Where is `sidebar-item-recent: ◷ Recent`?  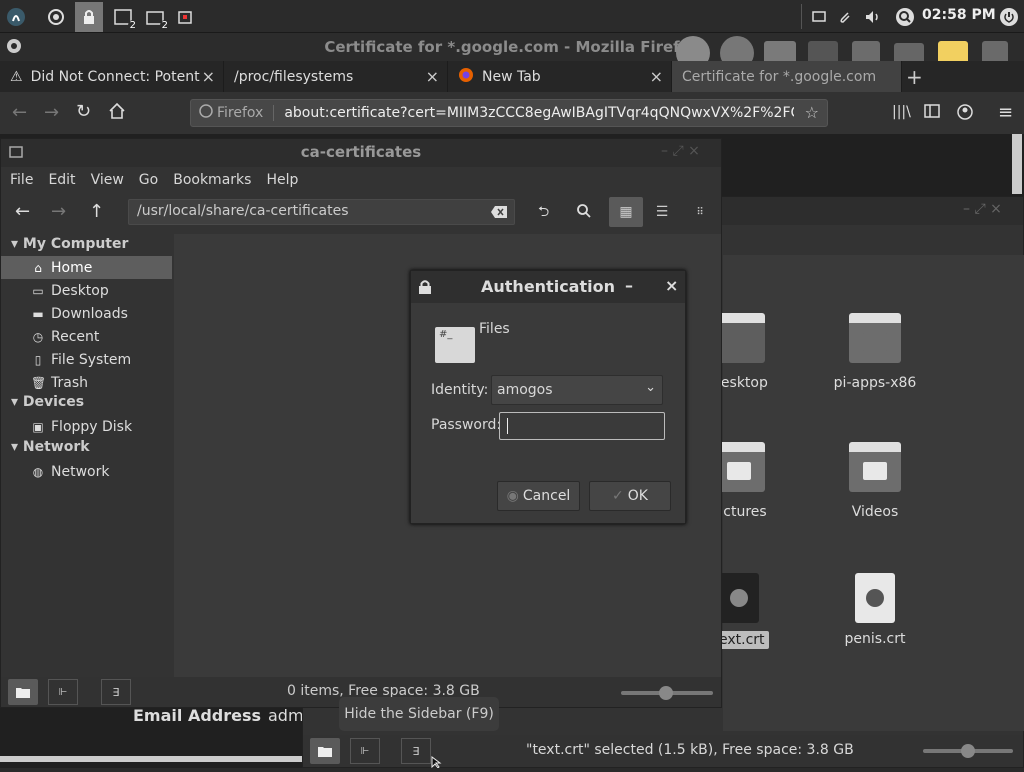 sidebar-item-recent: ◷ Recent is located at coordinates (86, 336).